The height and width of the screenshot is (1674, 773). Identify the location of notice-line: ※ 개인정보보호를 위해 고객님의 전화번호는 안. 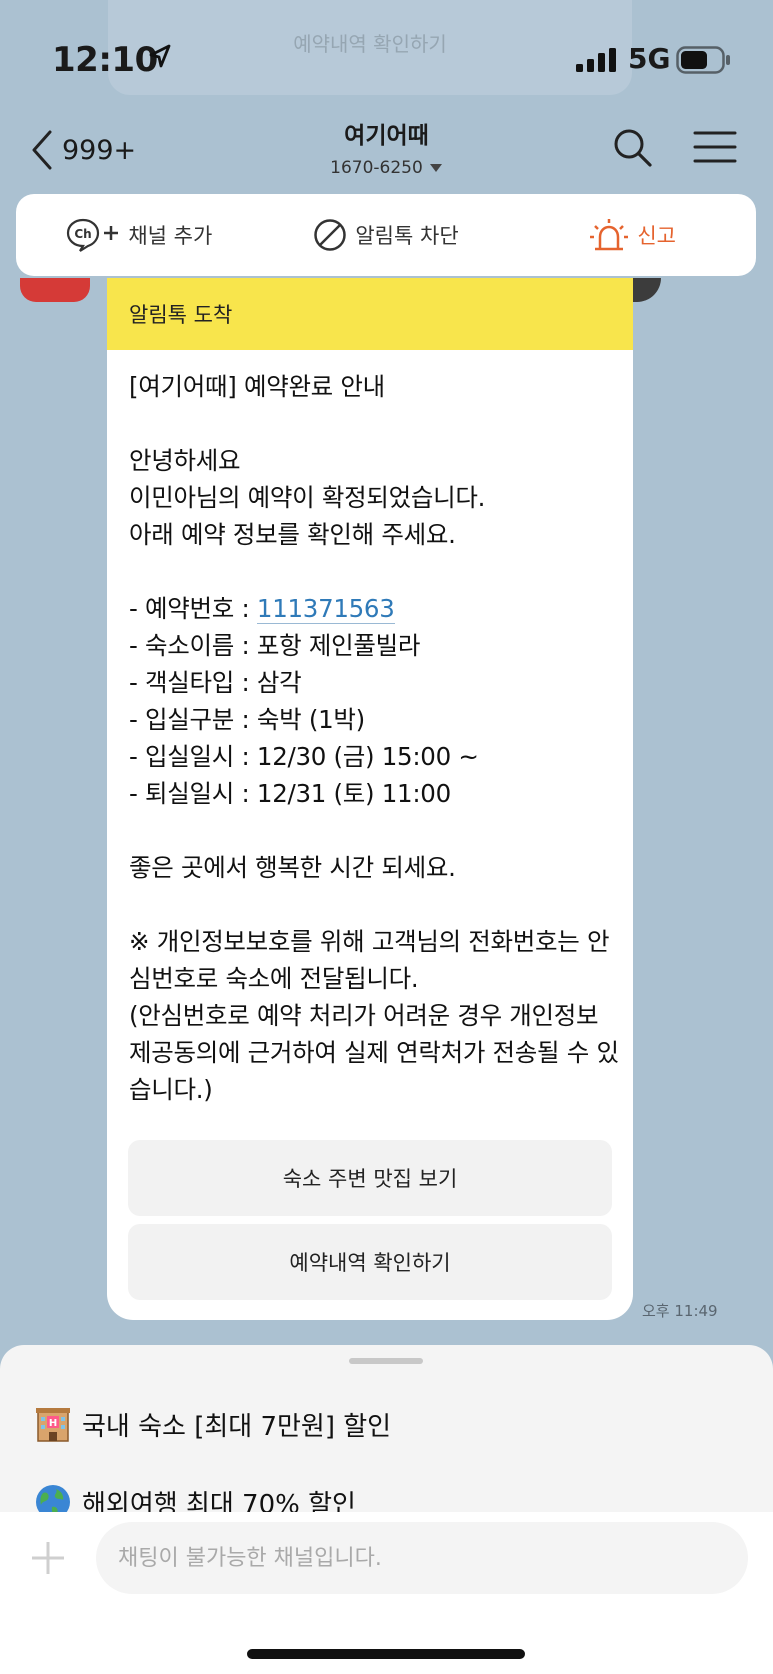
(369, 941).